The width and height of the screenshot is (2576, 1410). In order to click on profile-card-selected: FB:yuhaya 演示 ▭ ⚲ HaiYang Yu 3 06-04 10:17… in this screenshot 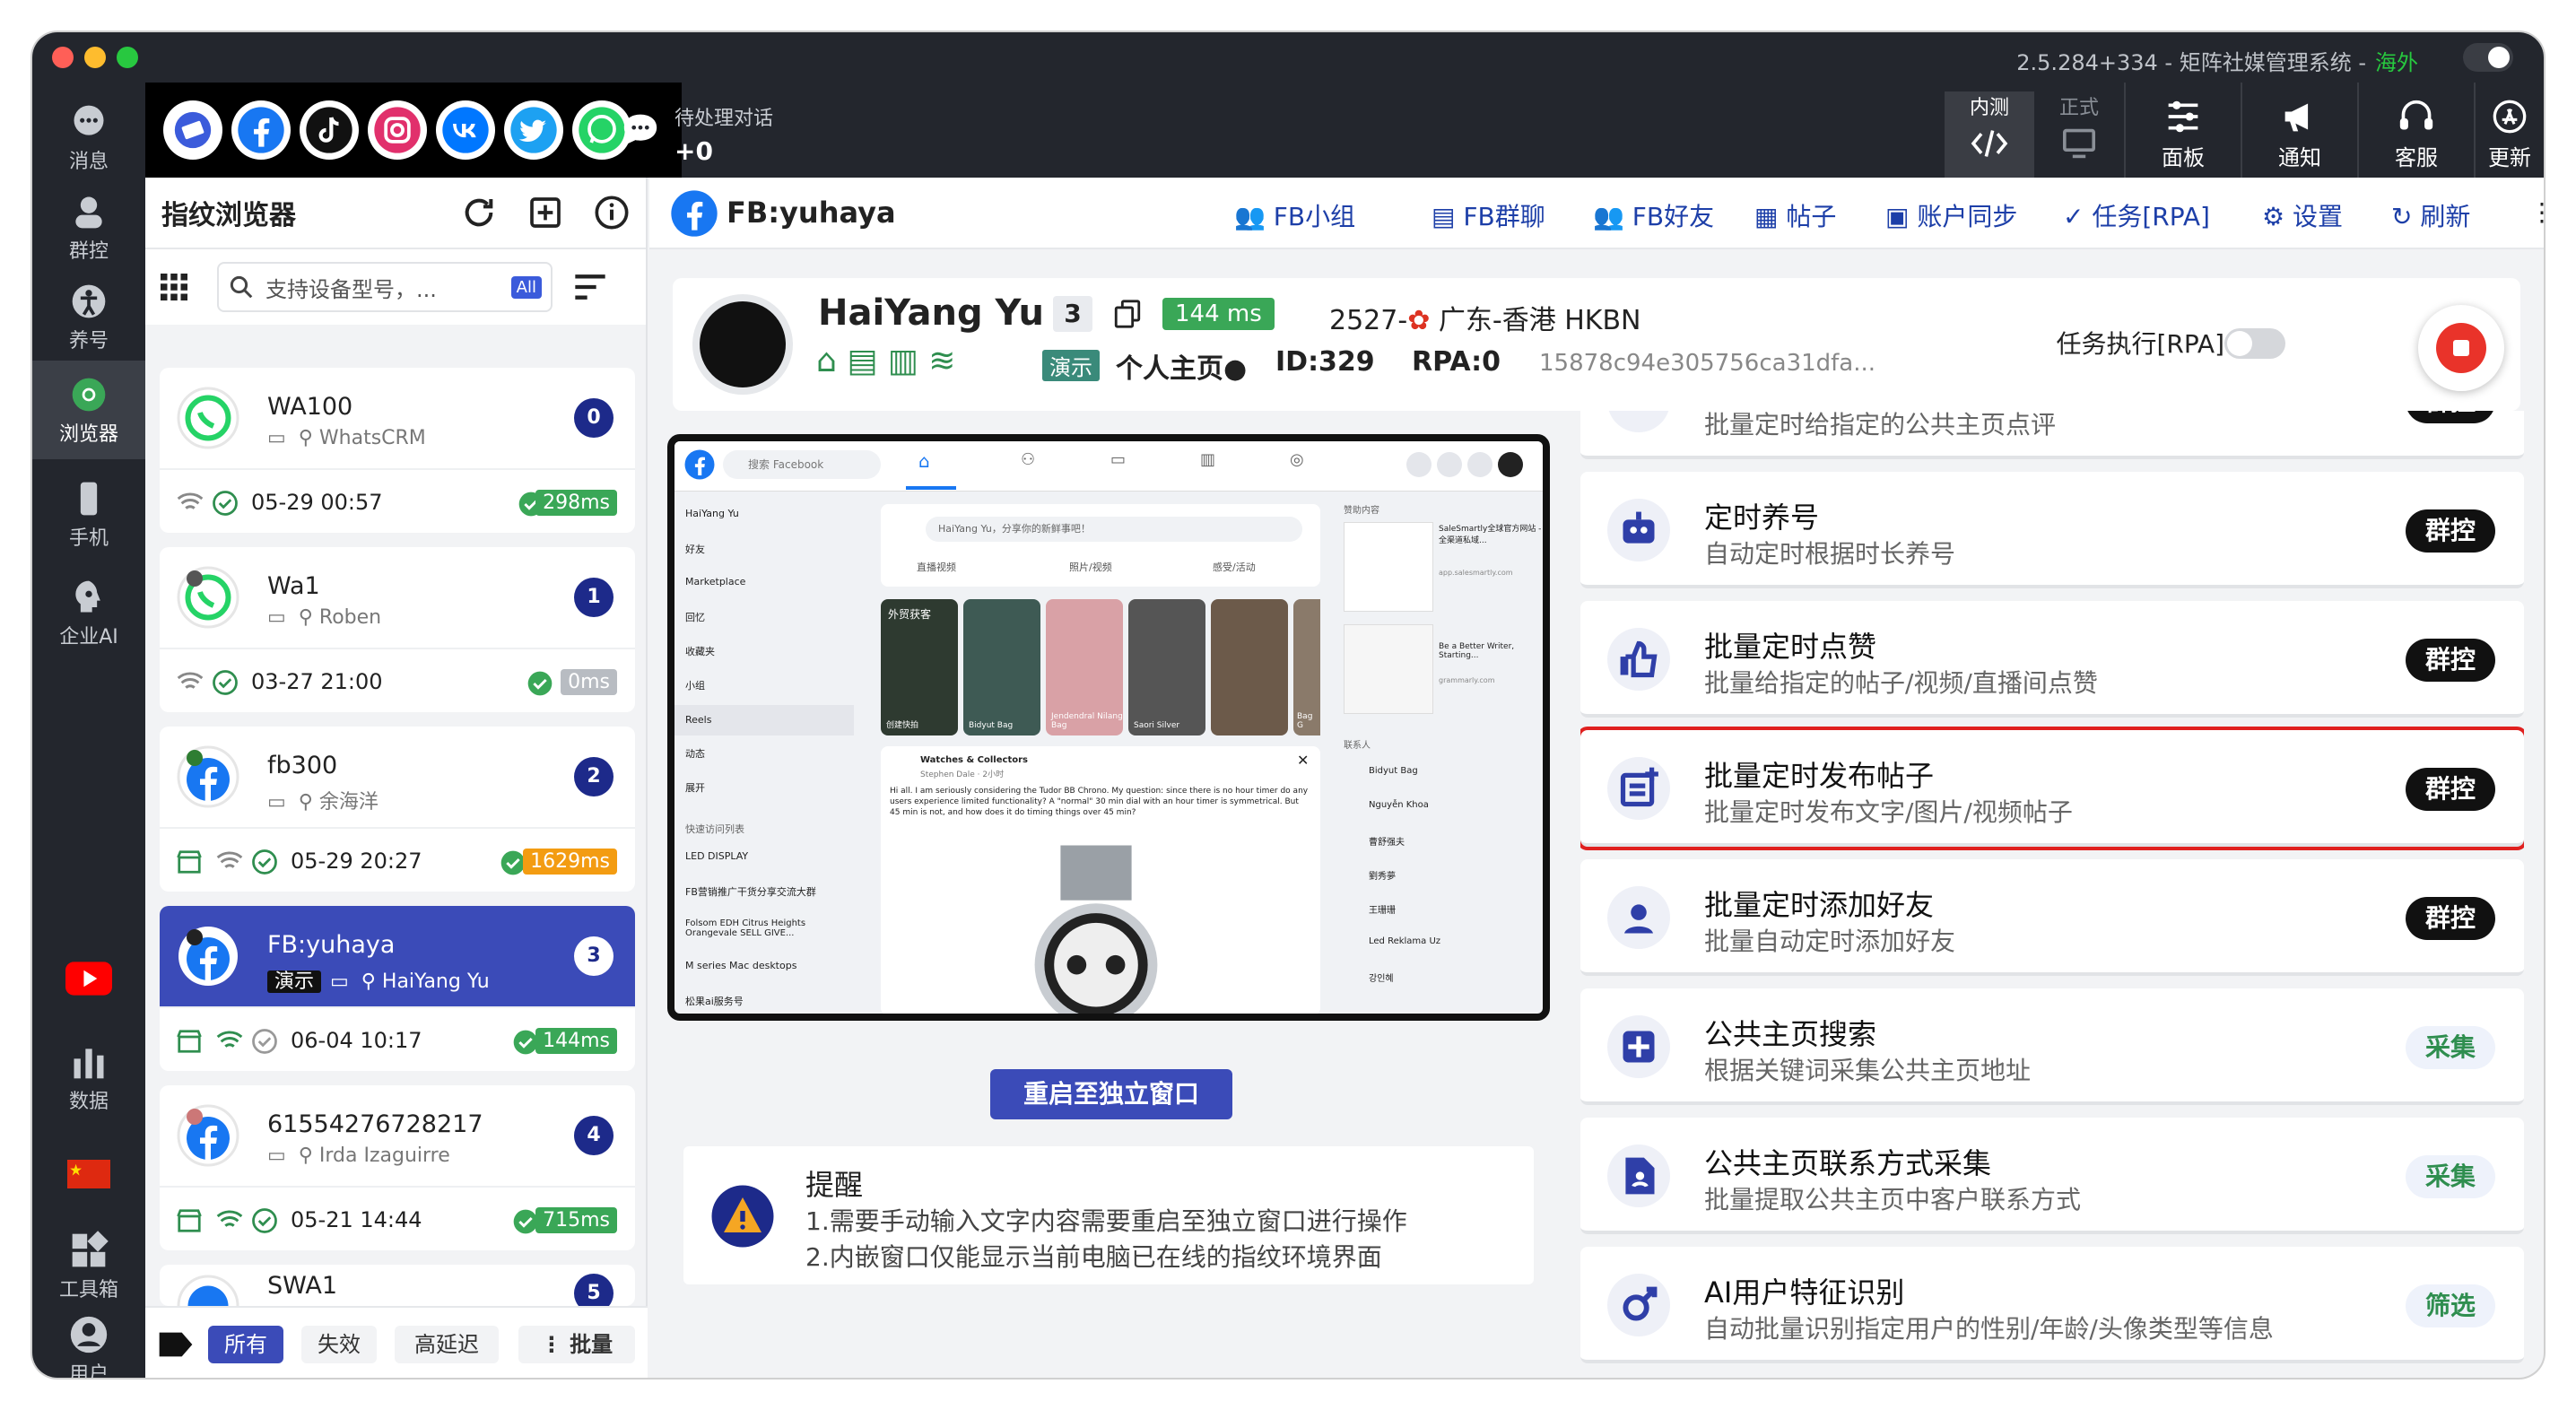, I will do `click(397, 989)`.